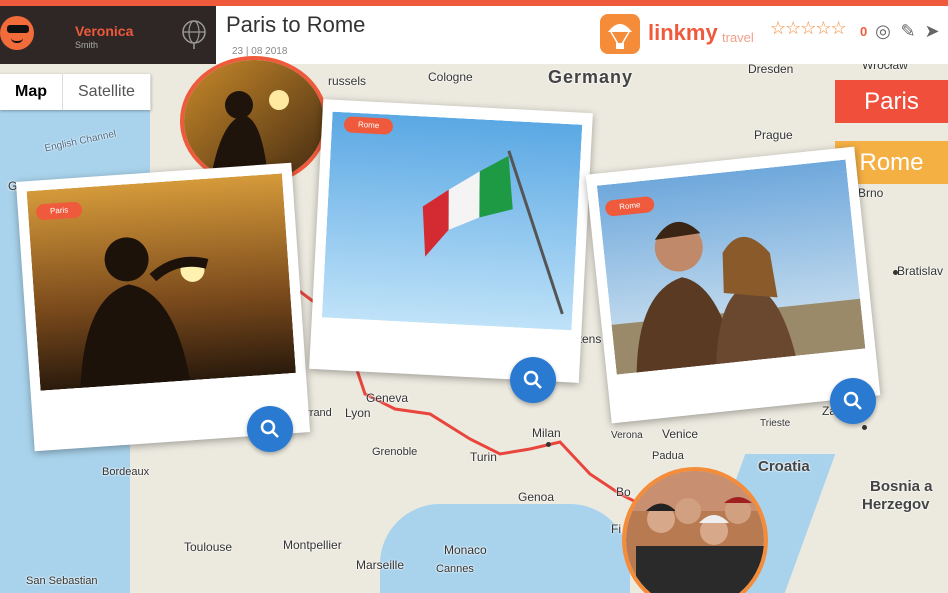 Image resolution: width=948 pixels, height=593 pixels. What do you see at coordinates (395, 452) in the screenshot?
I see `label-grenoble: Grenoble` at bounding box center [395, 452].